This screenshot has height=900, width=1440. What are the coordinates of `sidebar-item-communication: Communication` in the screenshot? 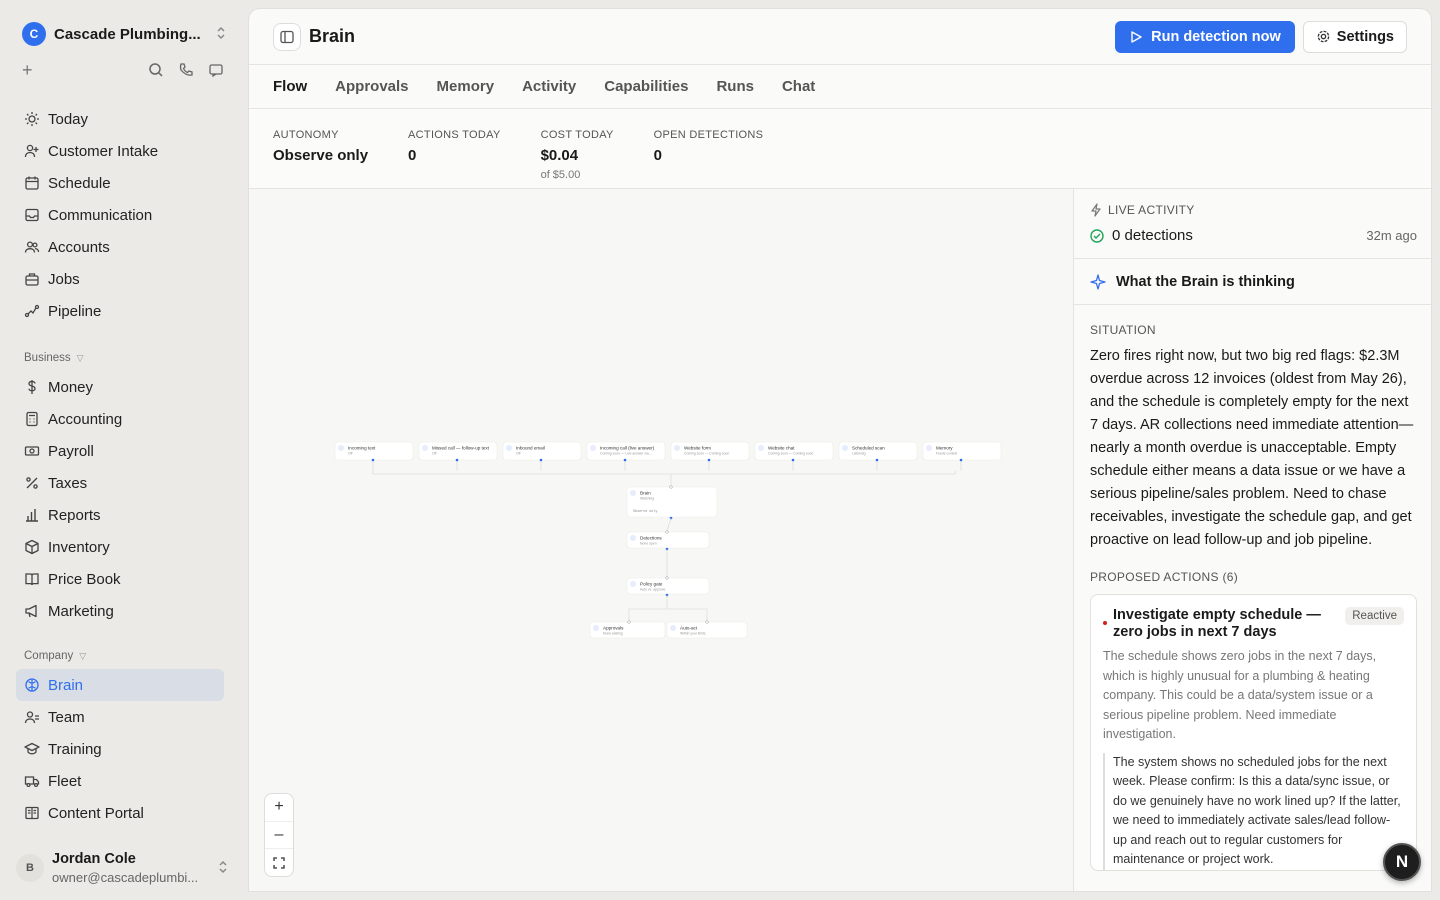 It's located at (120, 215).